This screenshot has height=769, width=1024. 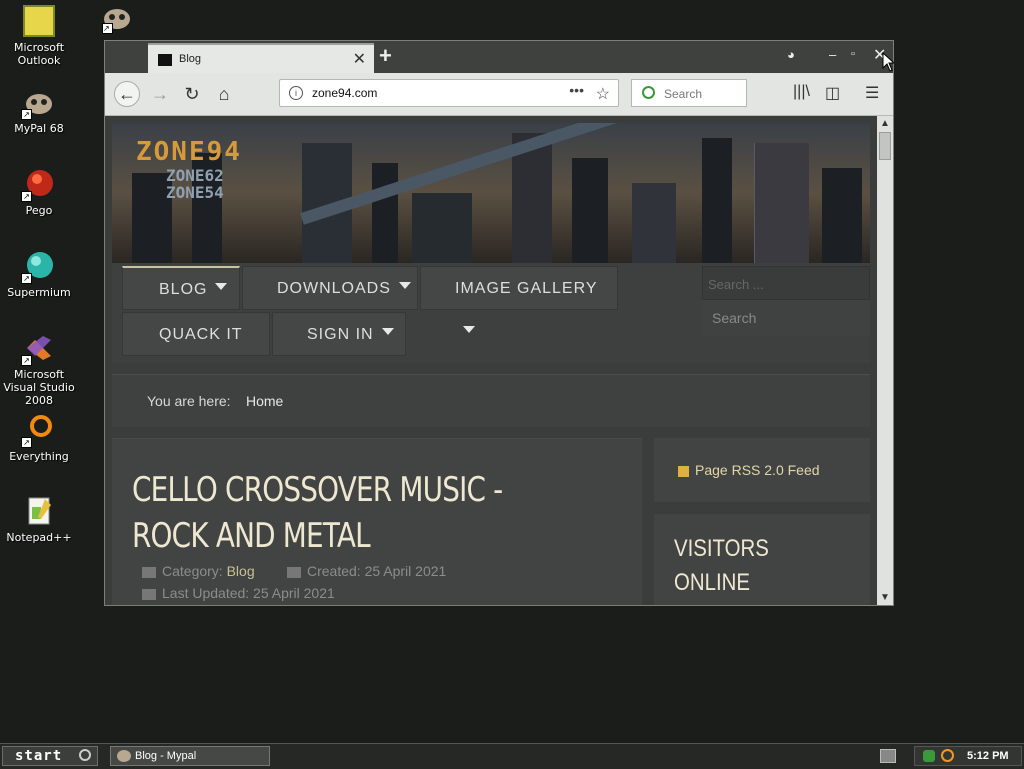 What do you see at coordinates (359, 59) in the screenshot?
I see `tab-close-icon: ✕` at bounding box center [359, 59].